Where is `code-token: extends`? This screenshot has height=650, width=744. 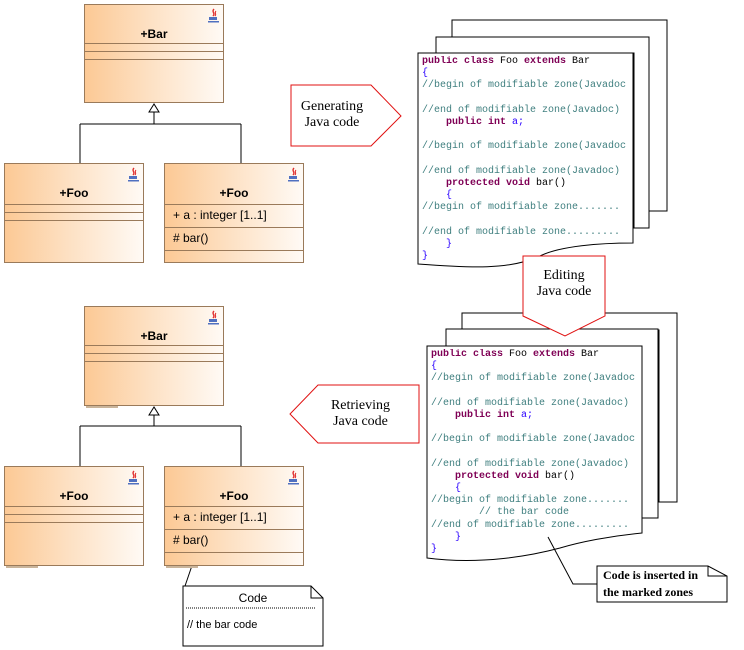 code-token: extends is located at coordinates (548, 61).